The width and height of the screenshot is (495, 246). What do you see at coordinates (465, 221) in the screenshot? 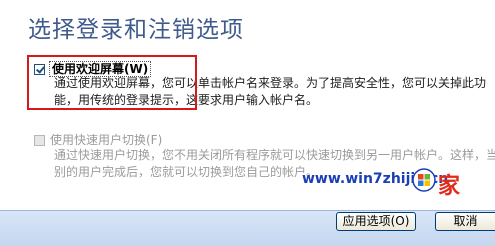
I see `cancel-button: 取消` at bounding box center [465, 221].